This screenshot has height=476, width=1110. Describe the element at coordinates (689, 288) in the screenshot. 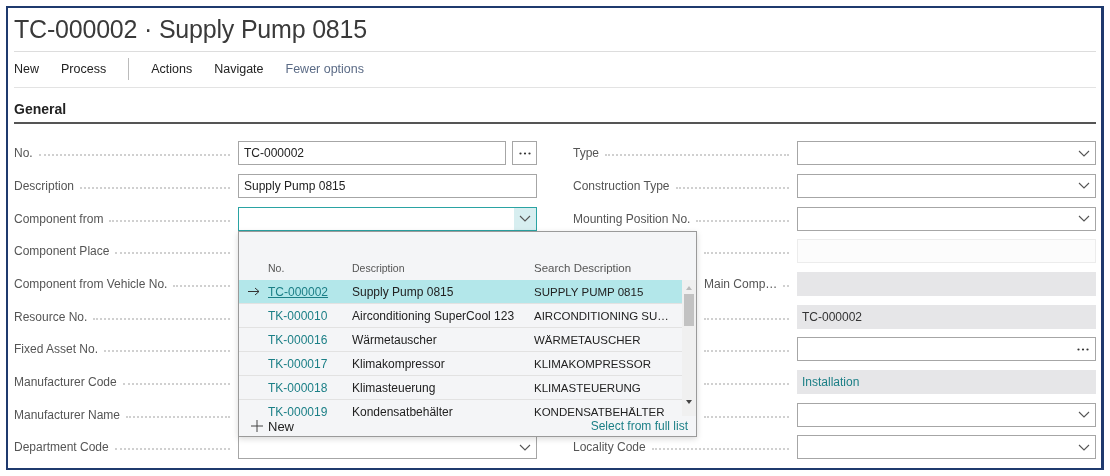

I see `scroll-up-icon` at that location.